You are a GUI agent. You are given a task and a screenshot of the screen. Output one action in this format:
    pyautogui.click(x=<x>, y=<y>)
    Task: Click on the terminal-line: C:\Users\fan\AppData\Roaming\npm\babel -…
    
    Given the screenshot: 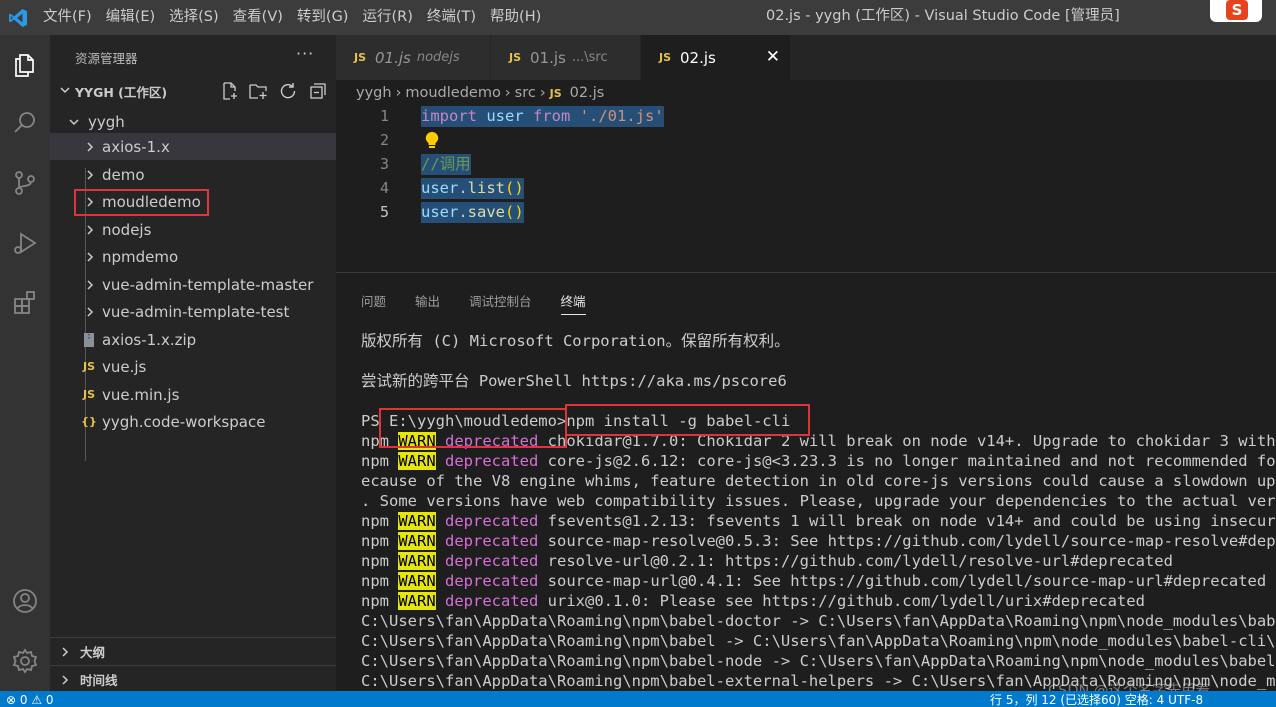 What is the action you would take?
    pyautogui.click(x=818, y=641)
    